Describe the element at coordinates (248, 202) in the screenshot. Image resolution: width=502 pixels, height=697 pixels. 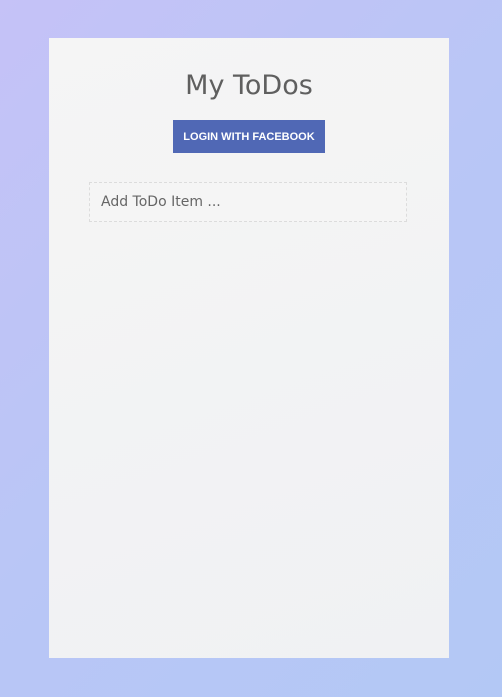
I see `add-todo-input` at that location.